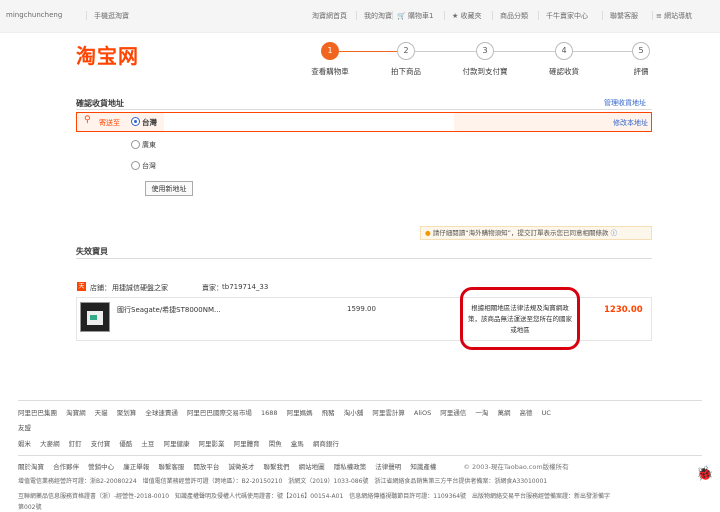 The width and height of the screenshot is (720, 512). Describe the element at coordinates (171, 467) in the screenshot. I see `footer-link: 聯繫客服` at that location.